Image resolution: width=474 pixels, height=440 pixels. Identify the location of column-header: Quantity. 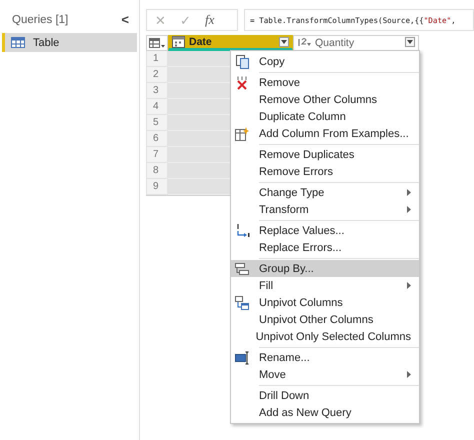
(356, 43).